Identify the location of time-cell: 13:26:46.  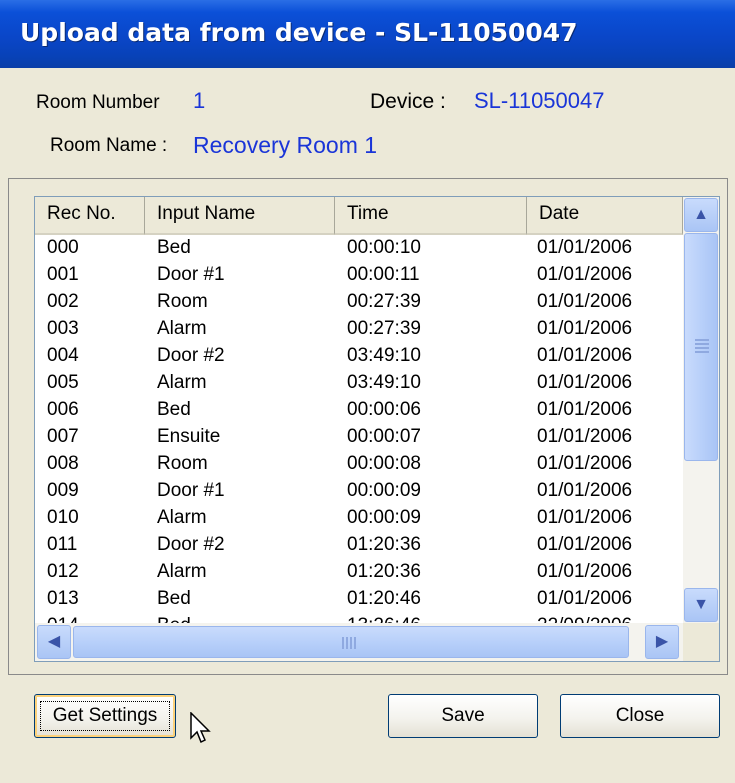
(384, 619).